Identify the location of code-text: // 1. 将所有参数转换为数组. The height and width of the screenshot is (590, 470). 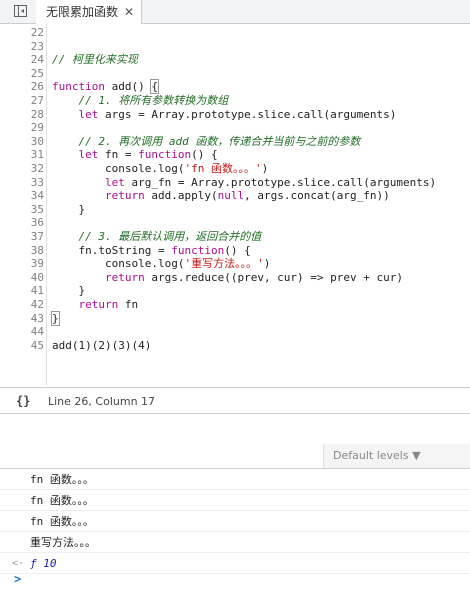
(140, 101).